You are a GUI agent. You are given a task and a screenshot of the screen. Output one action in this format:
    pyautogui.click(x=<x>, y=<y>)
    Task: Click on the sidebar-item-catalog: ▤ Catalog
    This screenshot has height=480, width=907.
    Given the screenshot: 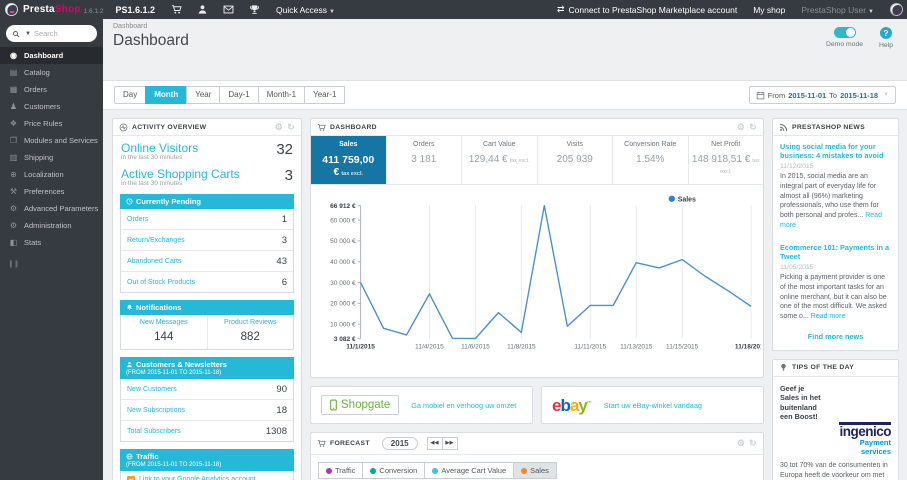 What is the action you would take?
    pyautogui.click(x=51, y=72)
    